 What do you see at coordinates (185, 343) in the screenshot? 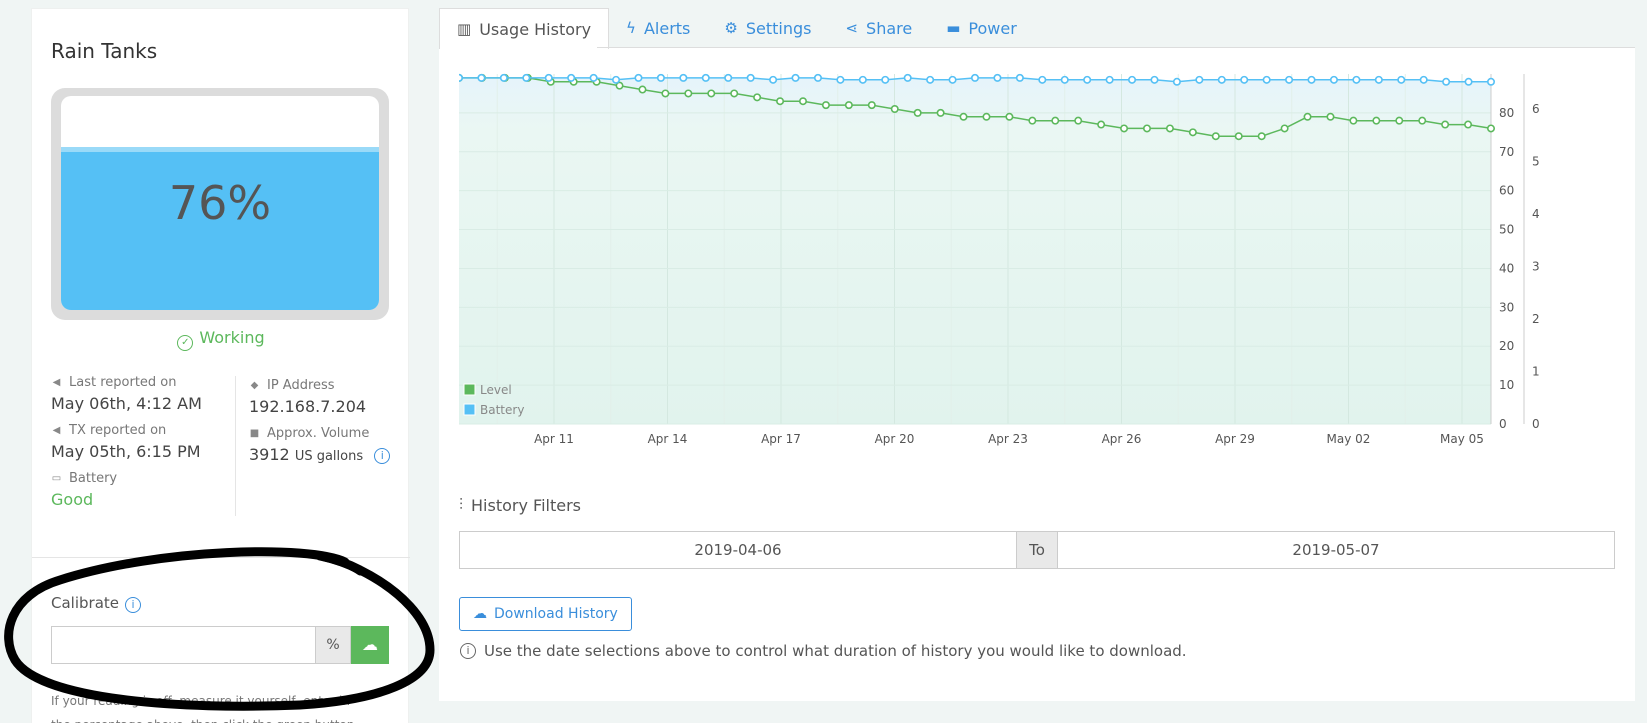
I see `check-circle-icon: ✓` at bounding box center [185, 343].